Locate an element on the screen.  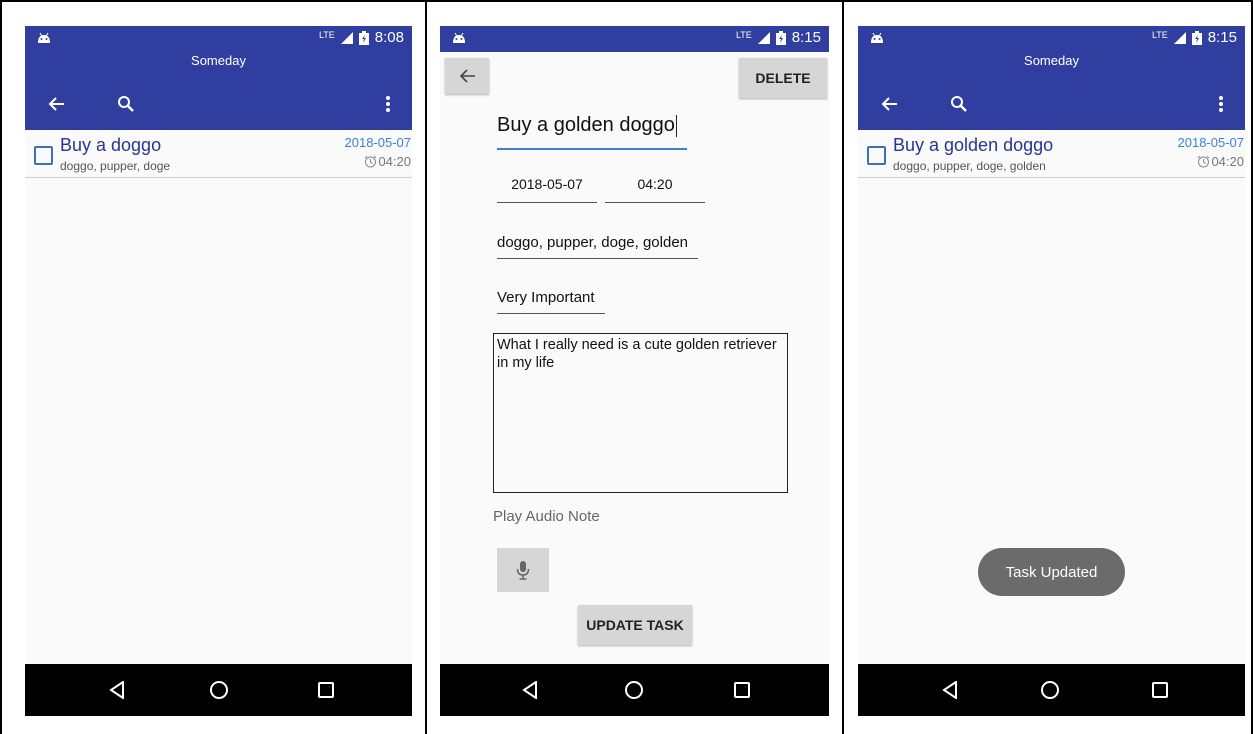
date-field: 2018-05-07 is located at coordinates (547, 189).